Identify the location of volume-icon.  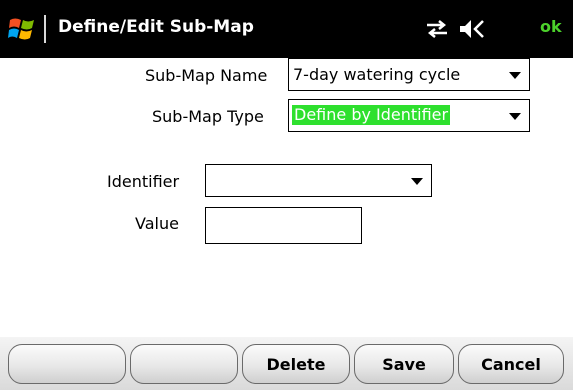
(472, 29).